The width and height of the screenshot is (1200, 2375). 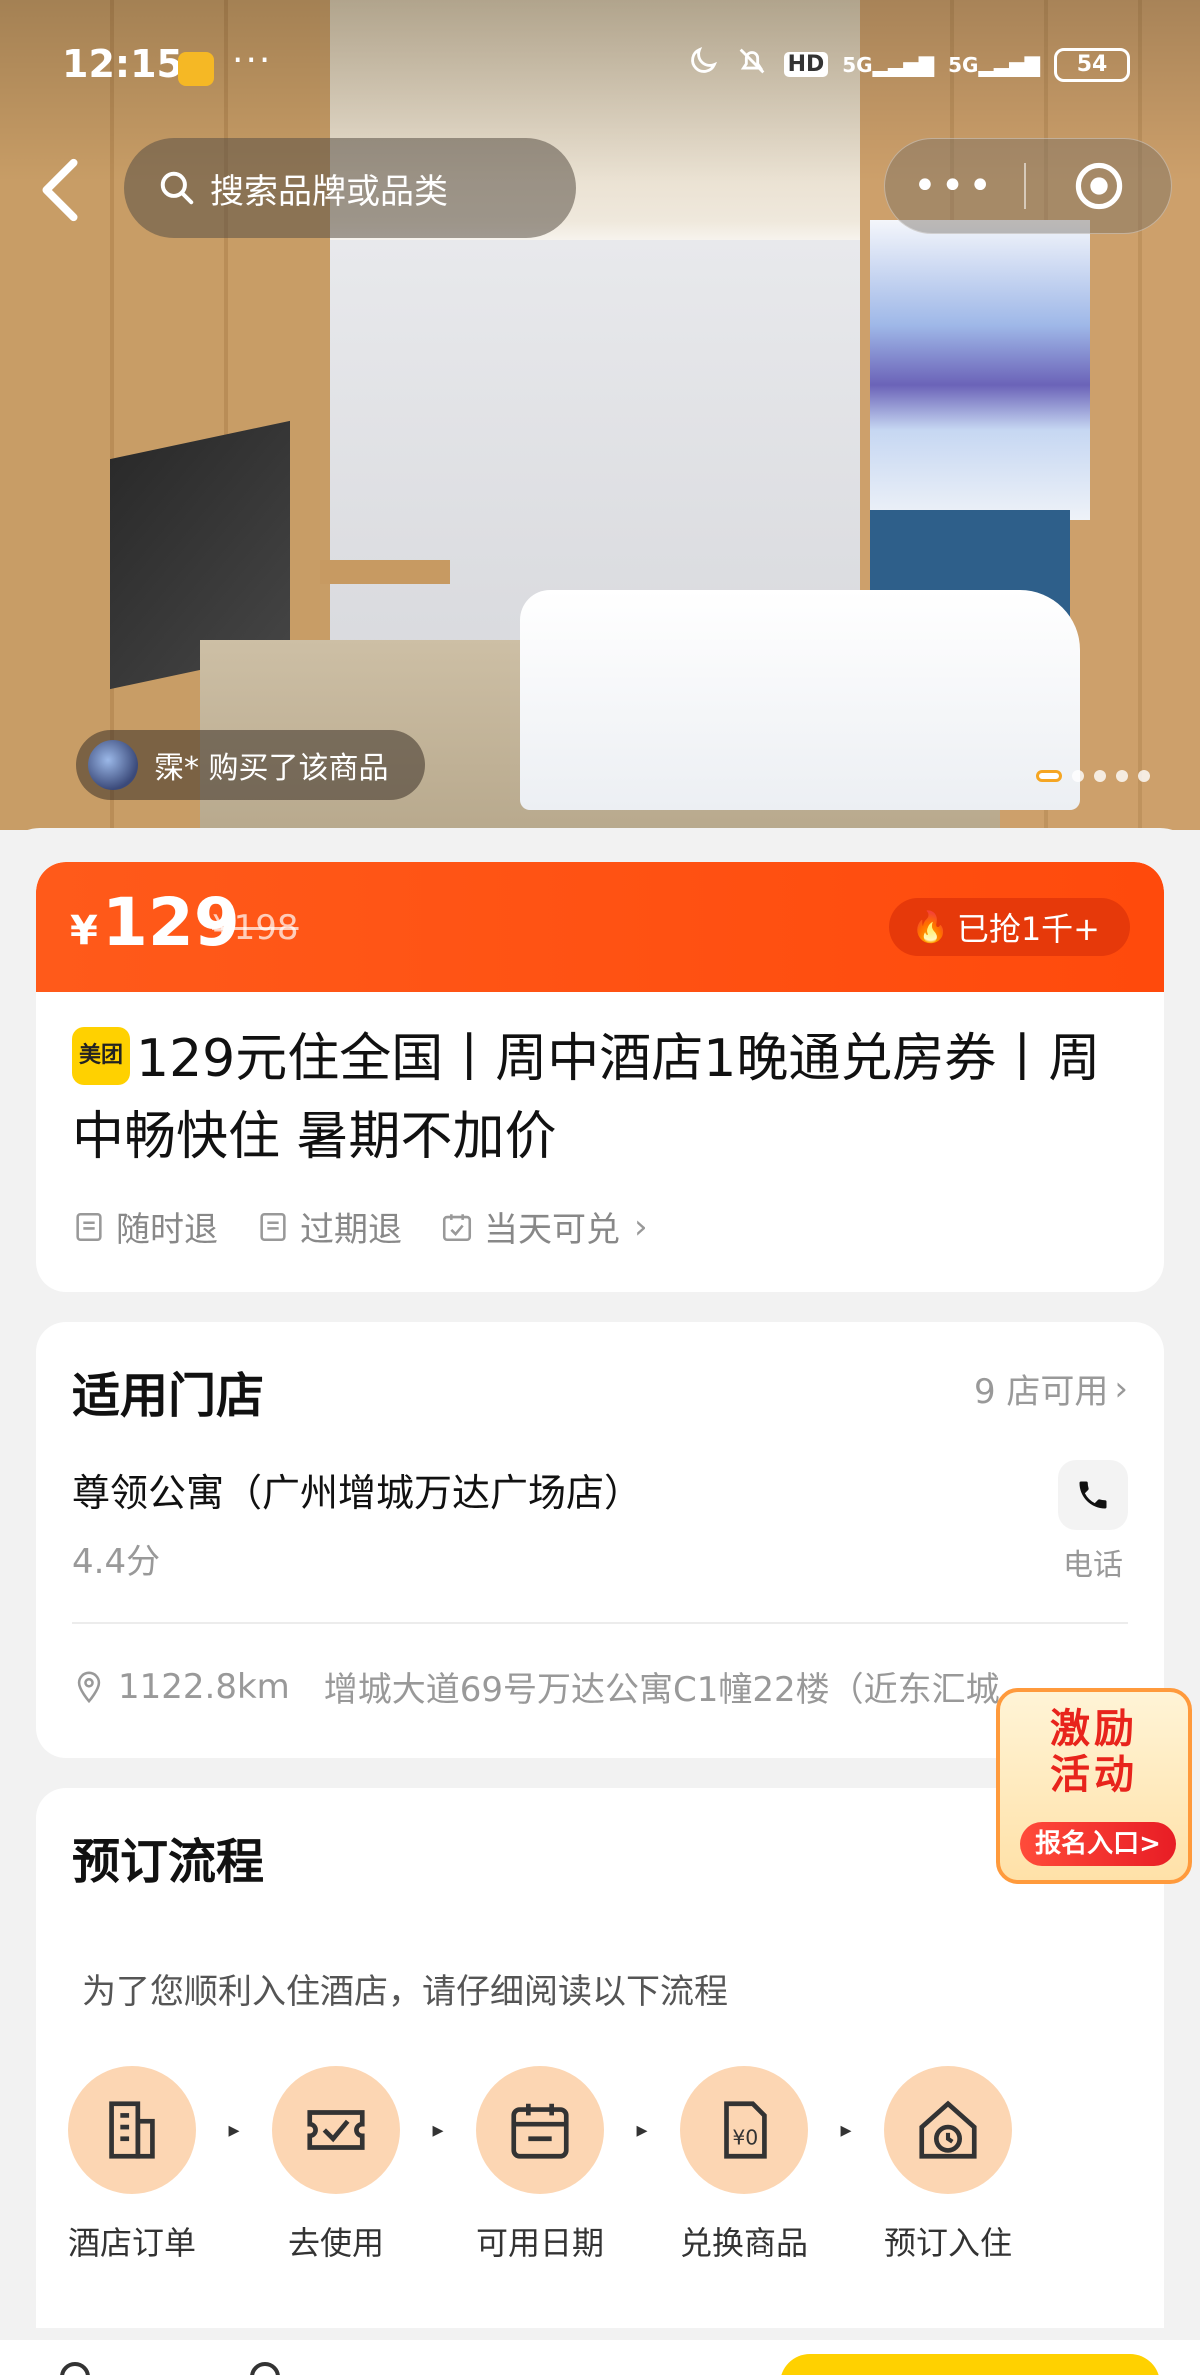 I want to click on voucher-icon: ¥0, so click(x=744, y=2130).